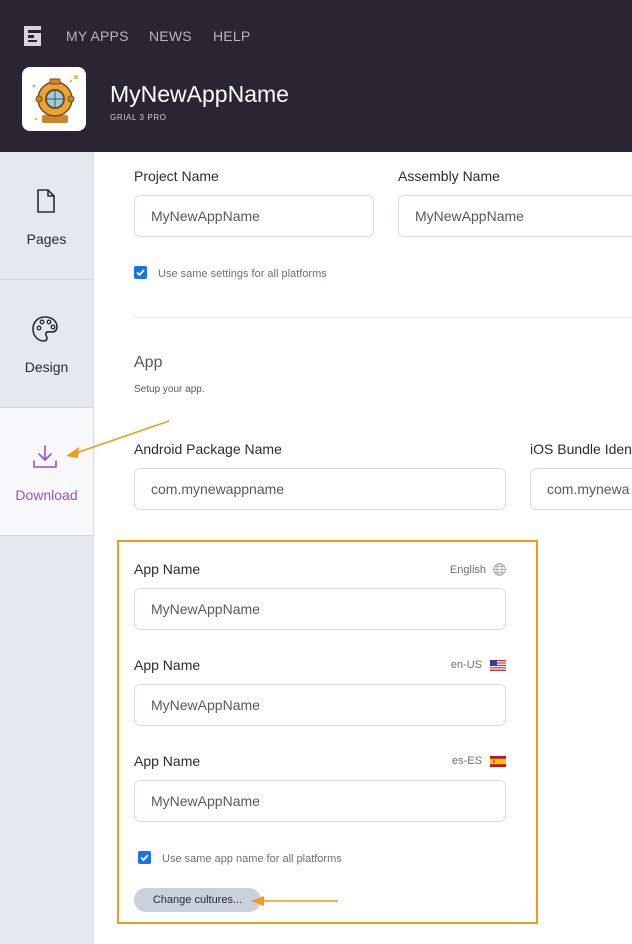 The width and height of the screenshot is (632, 944). I want to click on same-name-checkbox, so click(144, 857).